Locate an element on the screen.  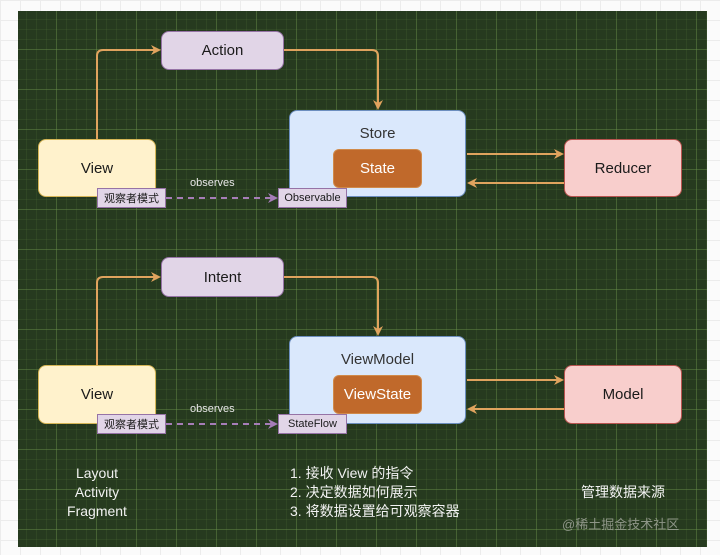
view-roles-caption: Layout Activity Fragment is located at coordinates (97, 492).